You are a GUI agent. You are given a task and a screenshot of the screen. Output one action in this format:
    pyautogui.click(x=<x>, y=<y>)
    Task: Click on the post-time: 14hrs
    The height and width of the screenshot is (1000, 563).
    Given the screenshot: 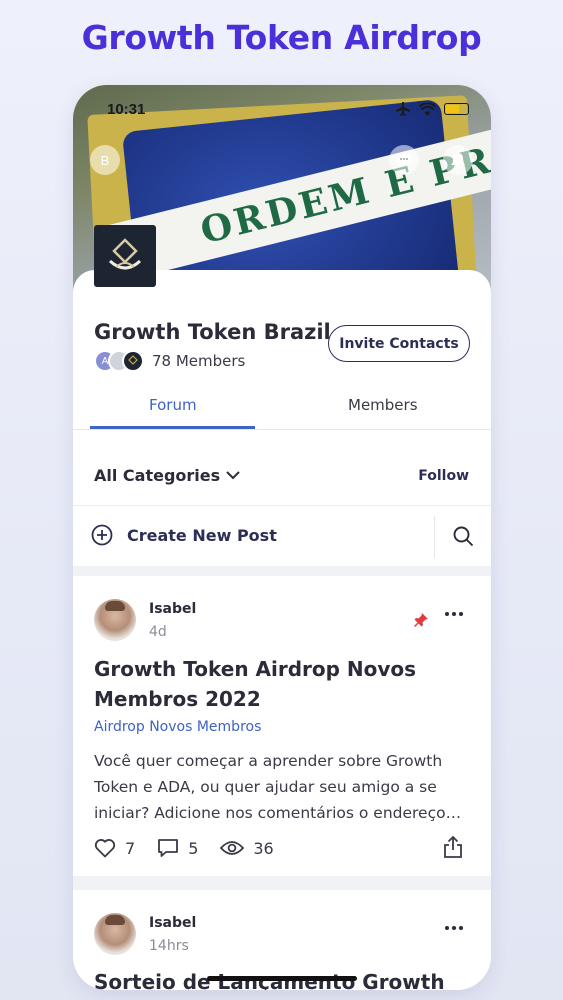 What is the action you would take?
    pyautogui.click(x=169, y=946)
    